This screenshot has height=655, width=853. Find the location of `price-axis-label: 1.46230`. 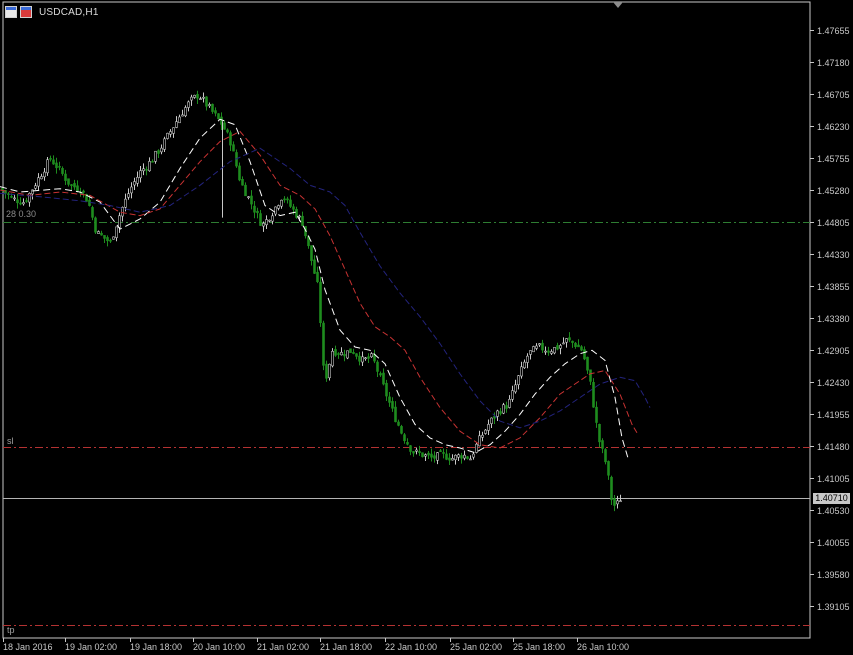

price-axis-label: 1.46230 is located at coordinates (833, 126).